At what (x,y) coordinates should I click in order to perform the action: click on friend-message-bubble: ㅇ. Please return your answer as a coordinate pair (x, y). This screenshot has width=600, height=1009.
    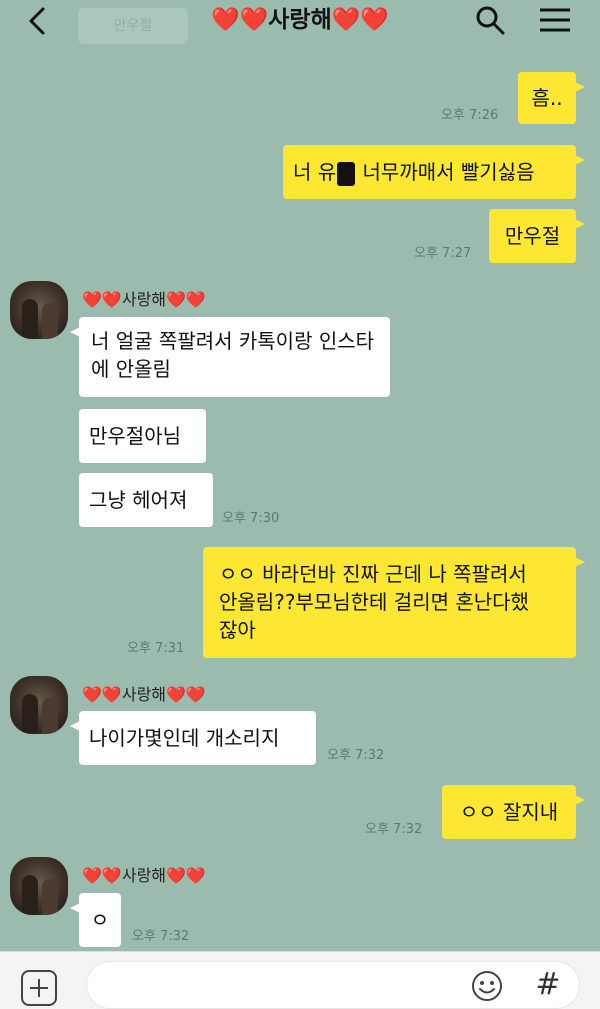
    Looking at the image, I should click on (95, 920).